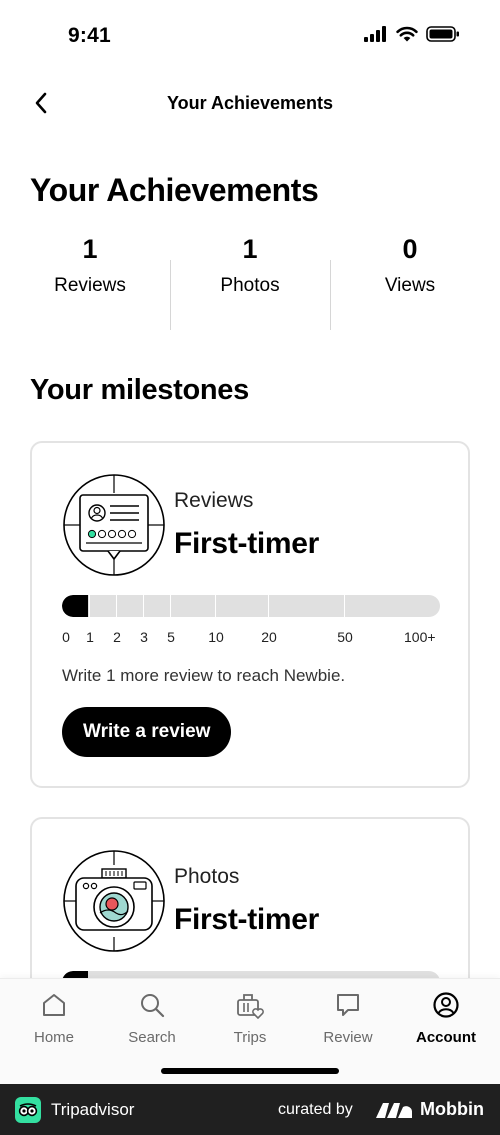 Image resolution: width=500 pixels, height=1135 pixels. What do you see at coordinates (144, 637) in the screenshot?
I see `progress-tick-label: 3` at bounding box center [144, 637].